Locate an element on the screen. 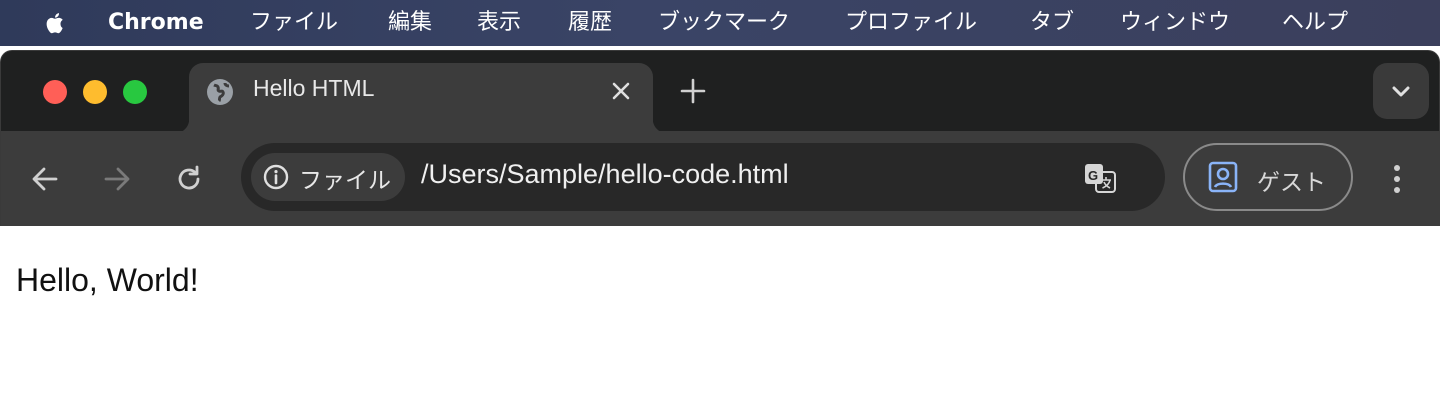  tab-title: Hello HTML is located at coordinates (314, 88).